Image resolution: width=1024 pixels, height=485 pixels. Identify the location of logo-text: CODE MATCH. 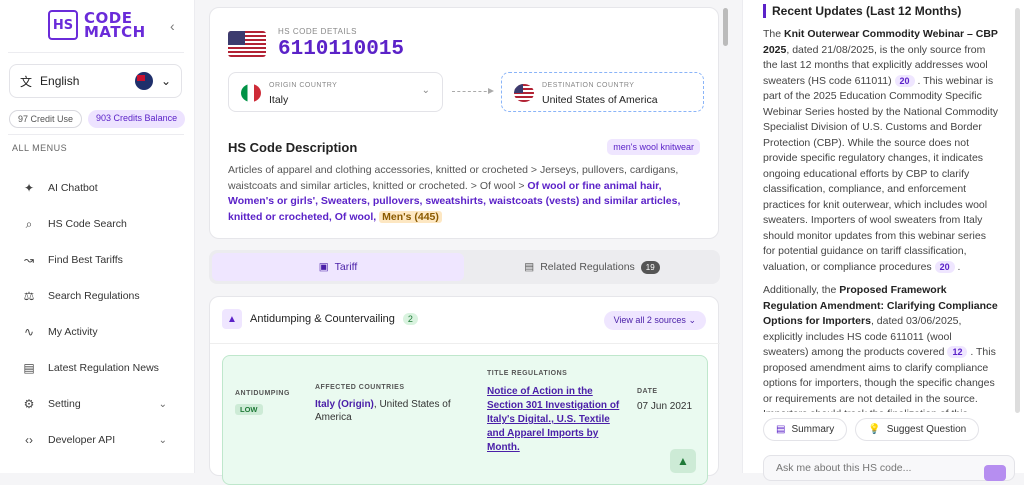
(115, 26).